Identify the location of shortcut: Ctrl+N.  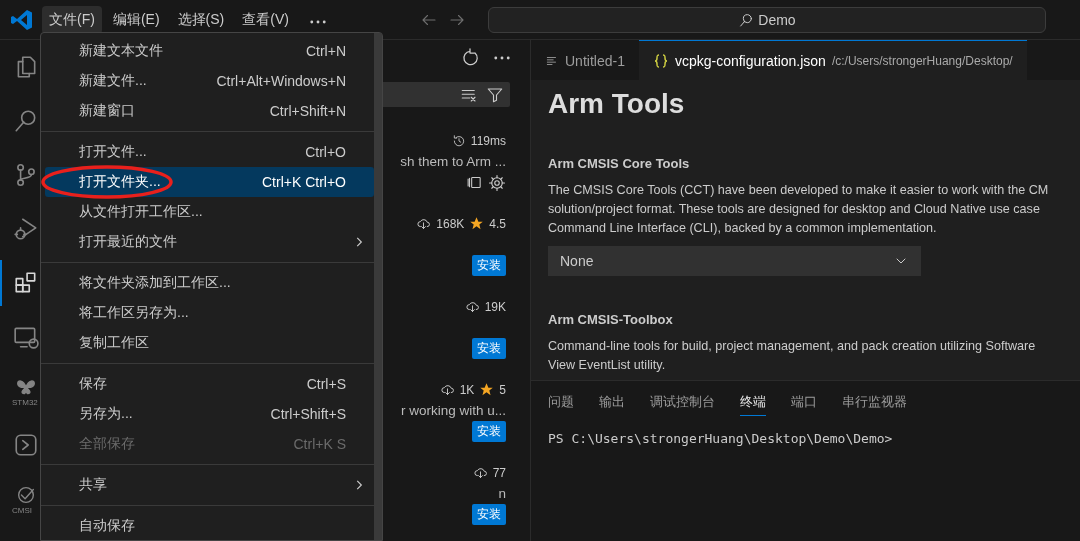
(325, 51).